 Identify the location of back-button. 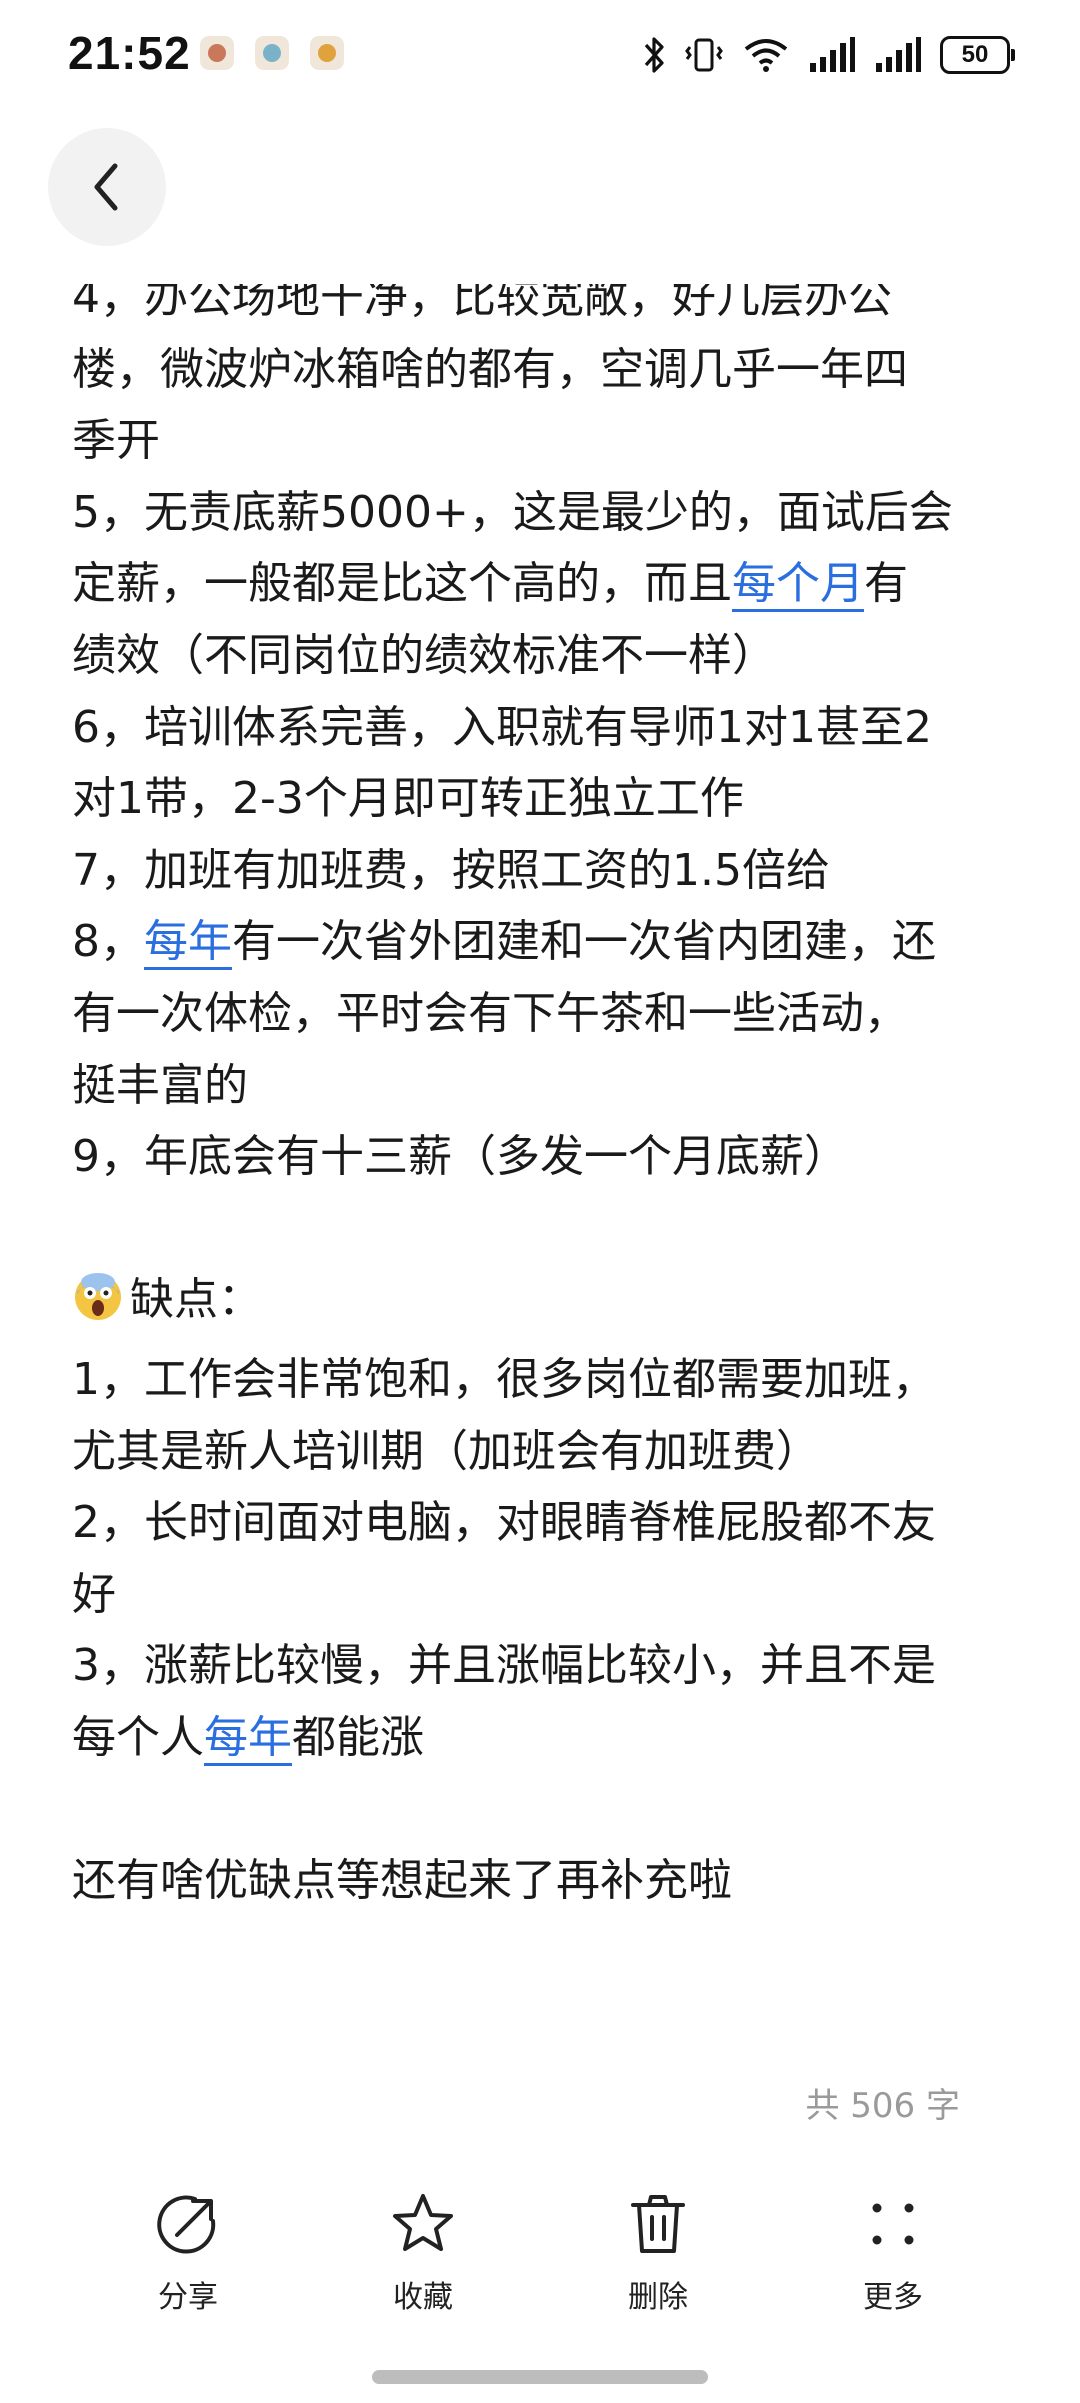
(107, 187).